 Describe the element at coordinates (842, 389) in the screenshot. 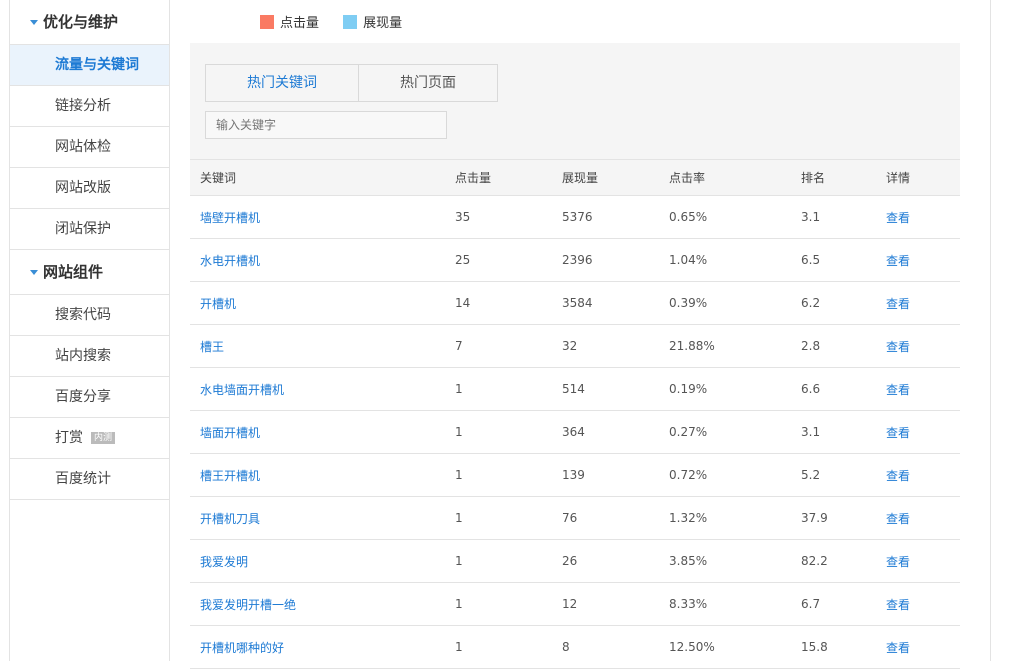

I see `rank-cell: 6.6` at that location.